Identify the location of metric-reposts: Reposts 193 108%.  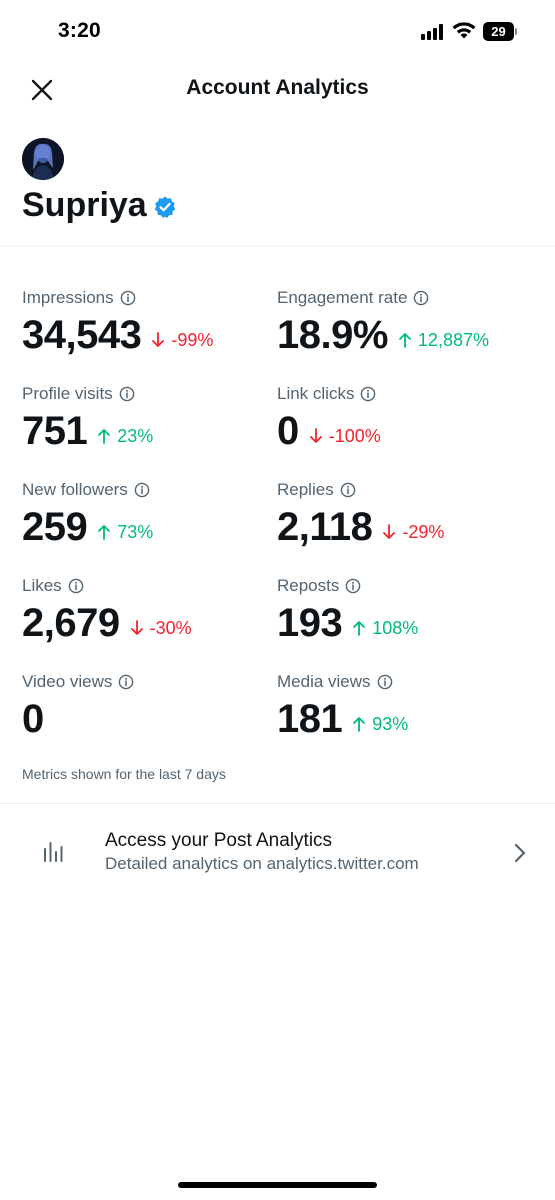
(407, 611).